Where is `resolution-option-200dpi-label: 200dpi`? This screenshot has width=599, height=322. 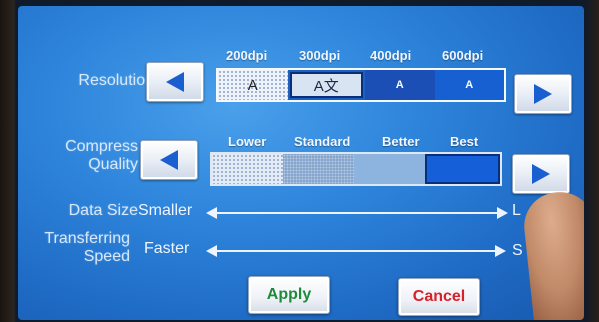
resolution-option-200dpi-label: 200dpi is located at coordinates (247, 55).